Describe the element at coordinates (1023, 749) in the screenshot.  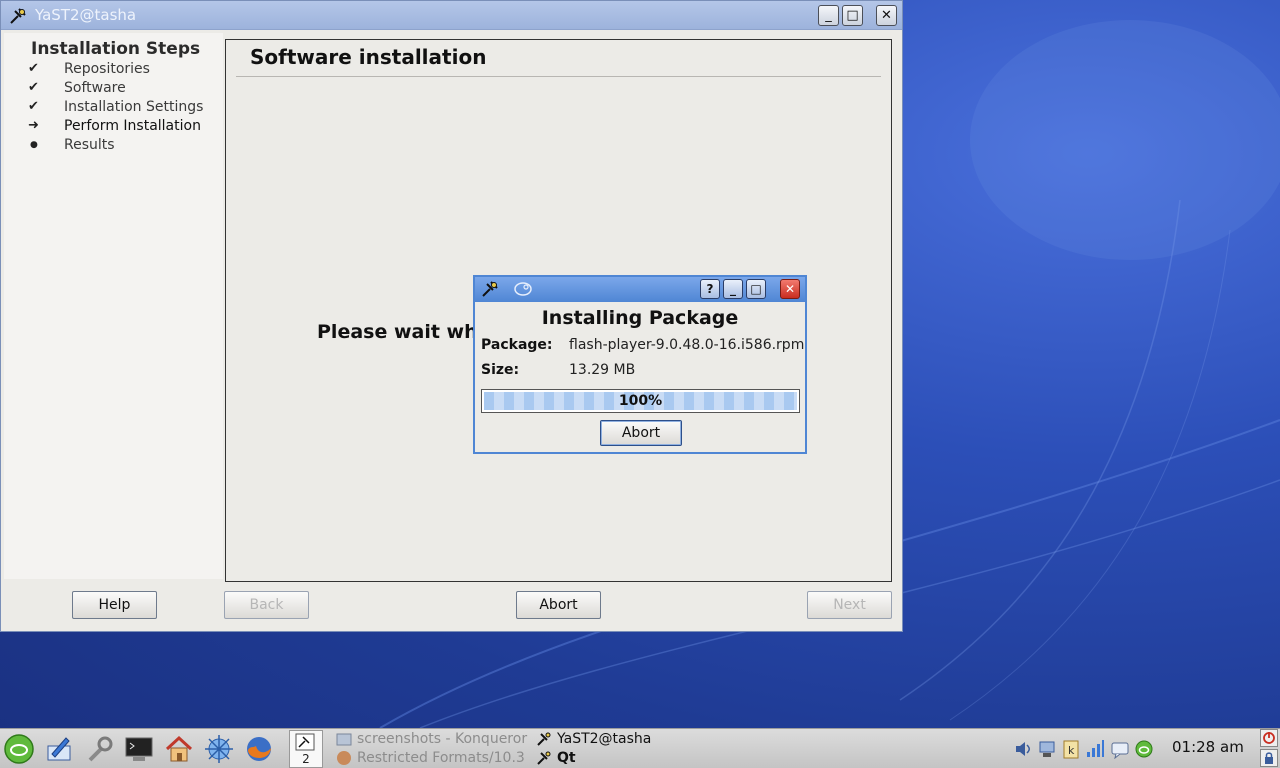
I see `volume-icon` at that location.